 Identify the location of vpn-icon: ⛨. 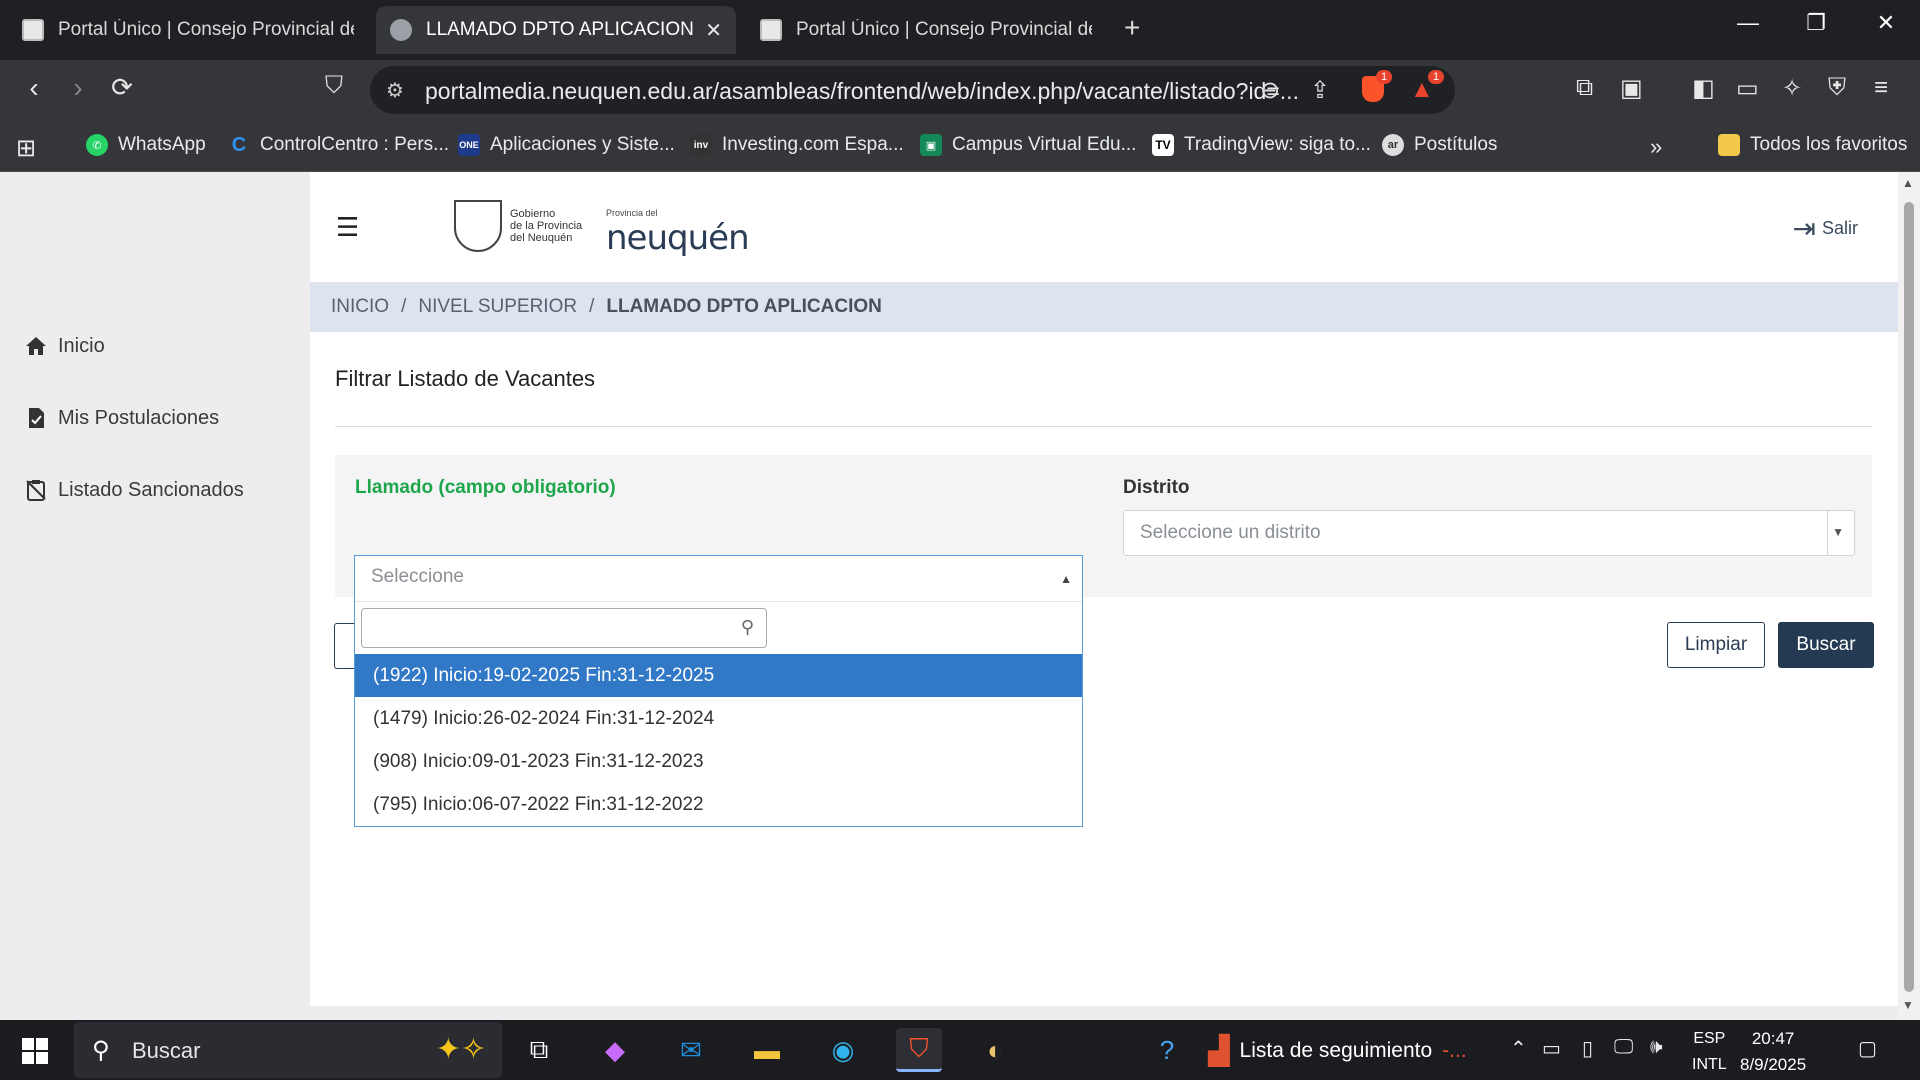
(1837, 88).